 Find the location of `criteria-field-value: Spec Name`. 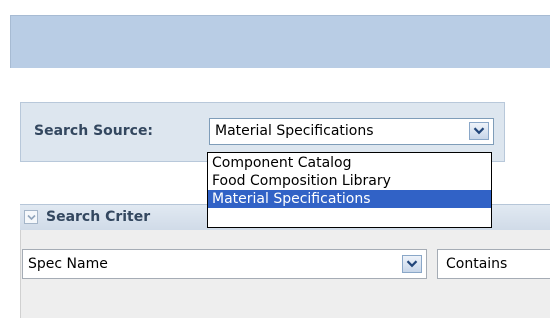

criteria-field-value: Spec Name is located at coordinates (68, 264).